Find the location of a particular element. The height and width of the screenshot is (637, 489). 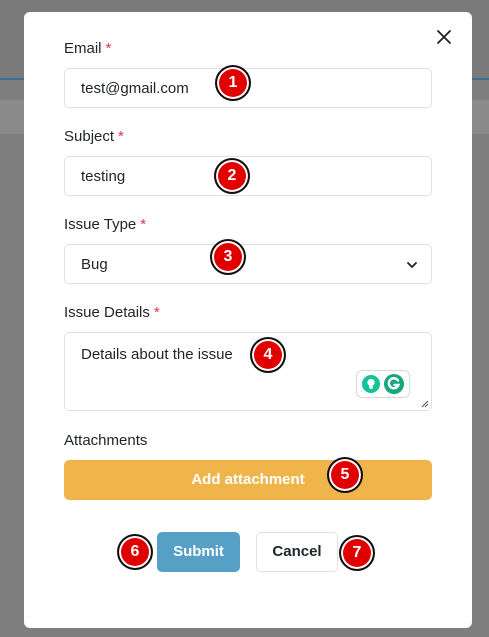

issue-details-label: Issue Details * is located at coordinates (112, 312).